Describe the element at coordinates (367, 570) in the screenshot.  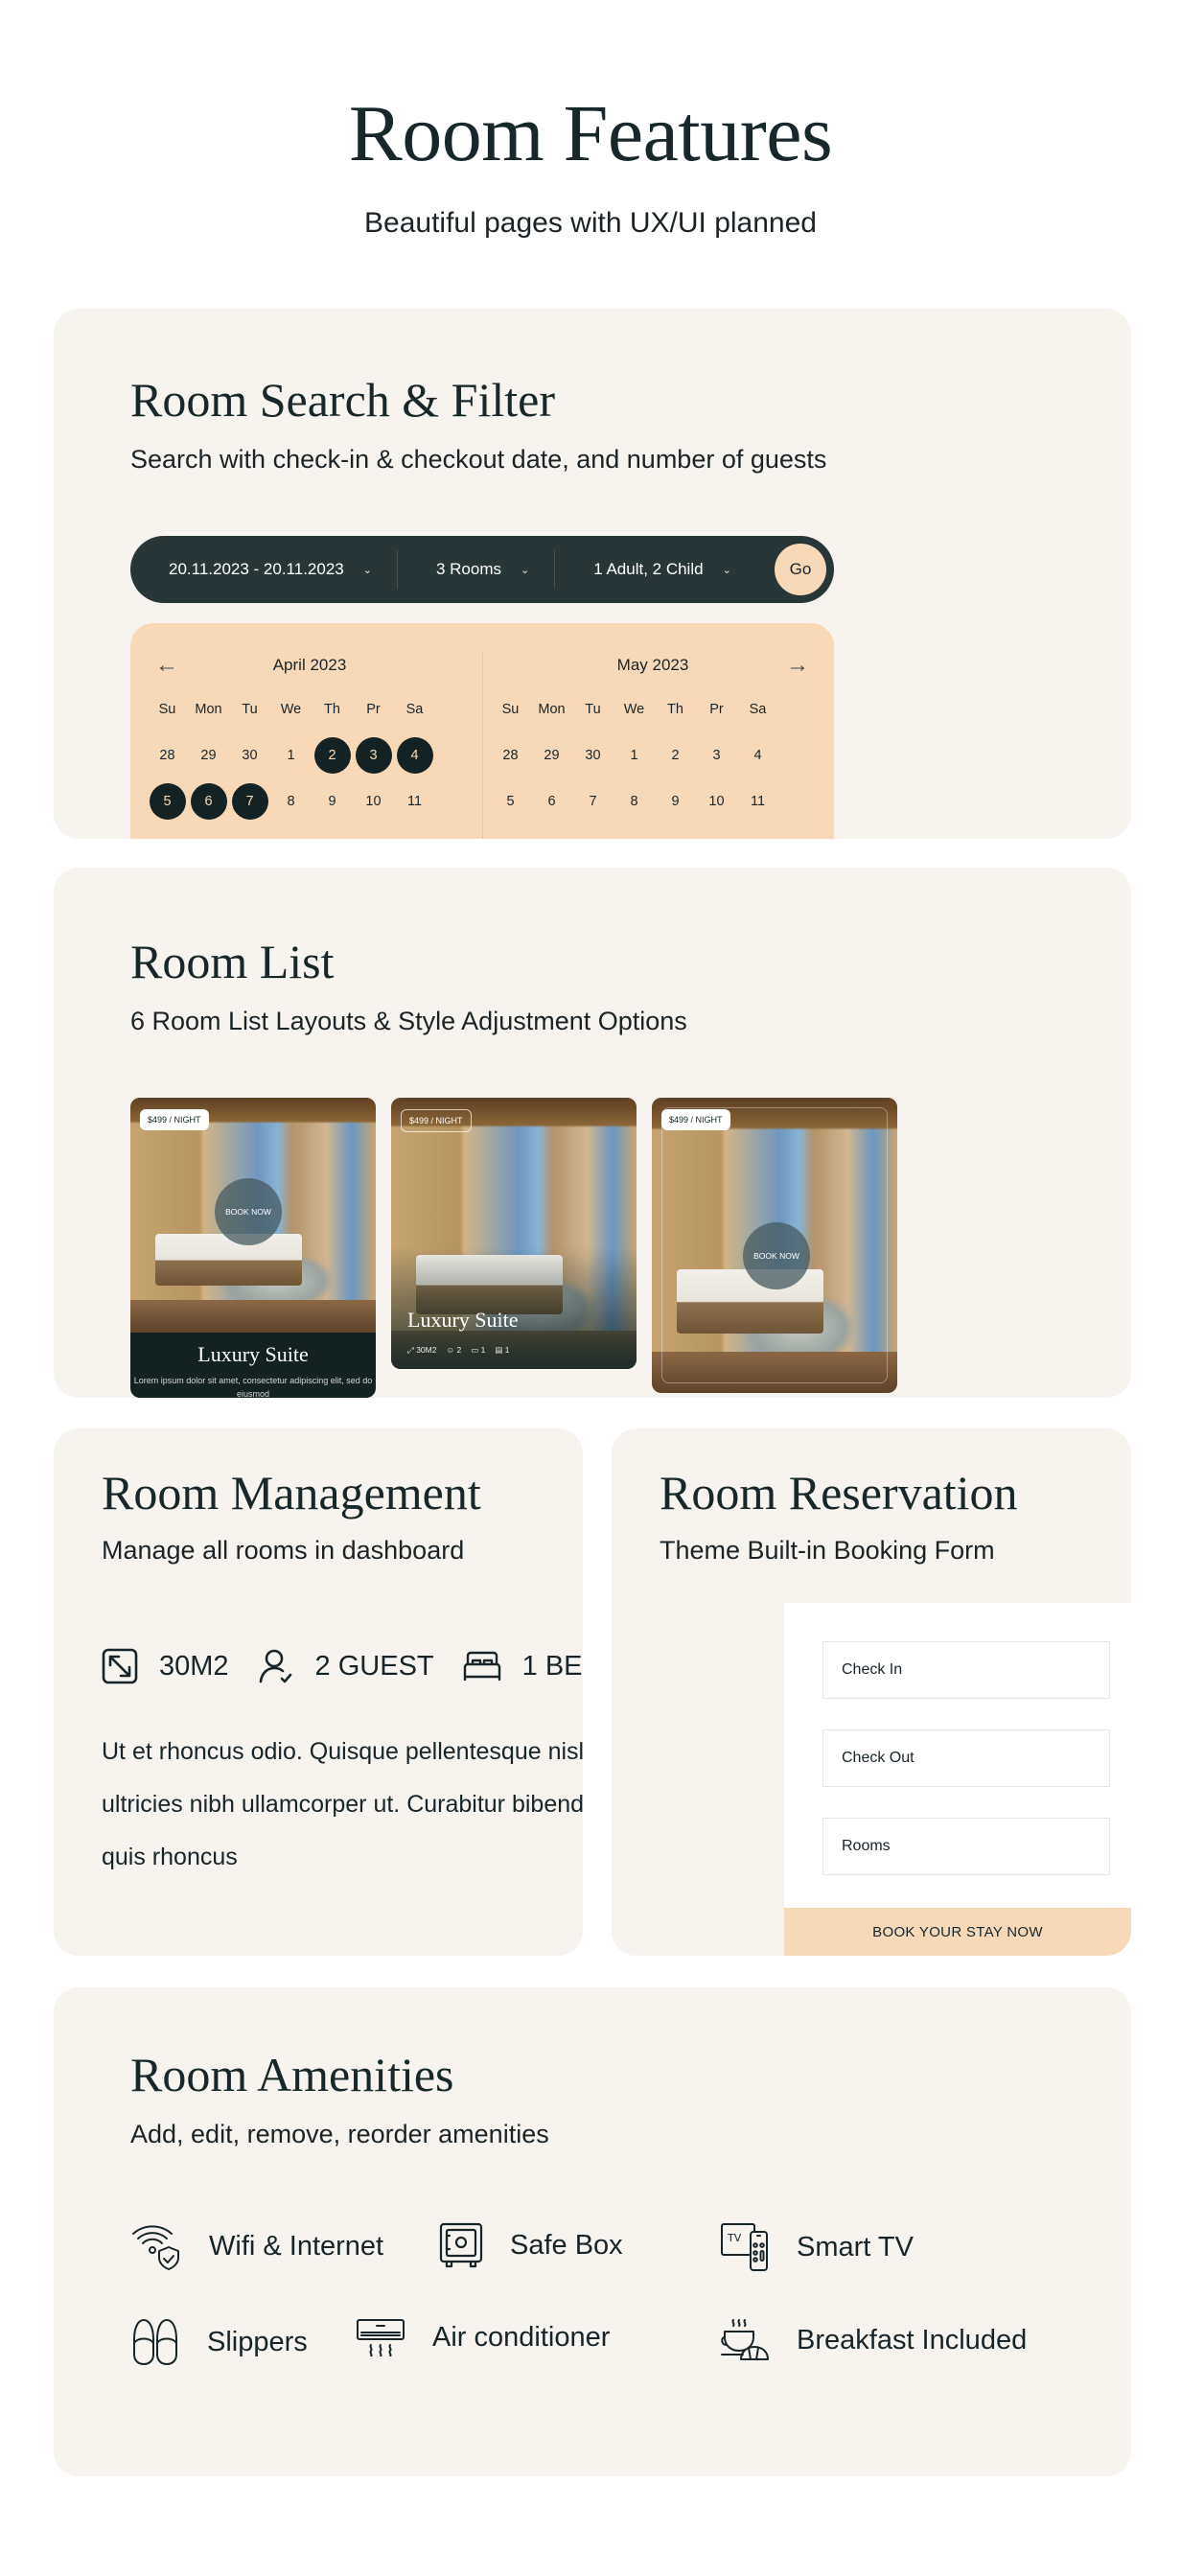
I see `chevron-down-icon: ⌄` at that location.